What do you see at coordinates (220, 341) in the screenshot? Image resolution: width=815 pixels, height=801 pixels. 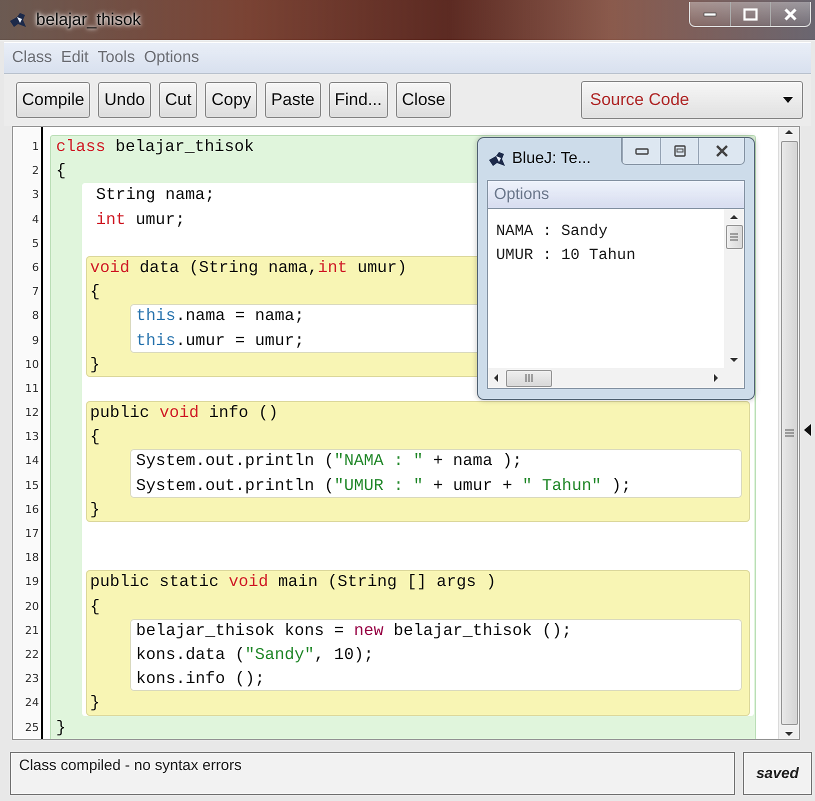 I see `code-line: this.umur = umur;` at bounding box center [220, 341].